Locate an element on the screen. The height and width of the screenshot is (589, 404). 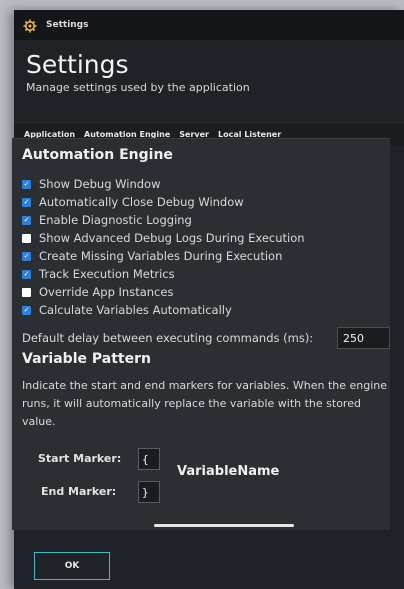
checkbox-label: Show Debug Window is located at coordinates (100, 184).